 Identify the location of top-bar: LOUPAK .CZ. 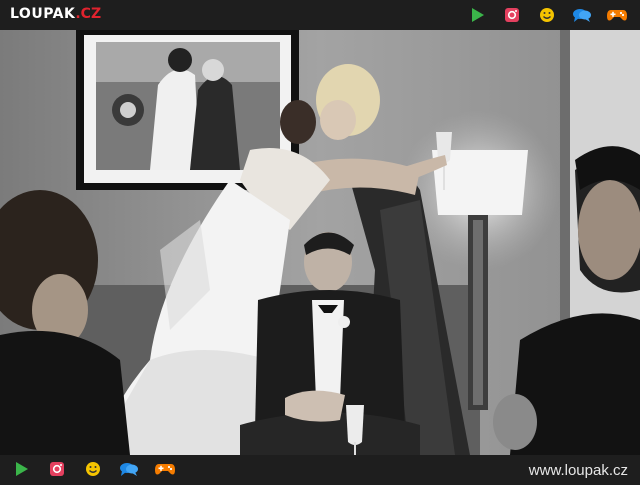
(320, 15).